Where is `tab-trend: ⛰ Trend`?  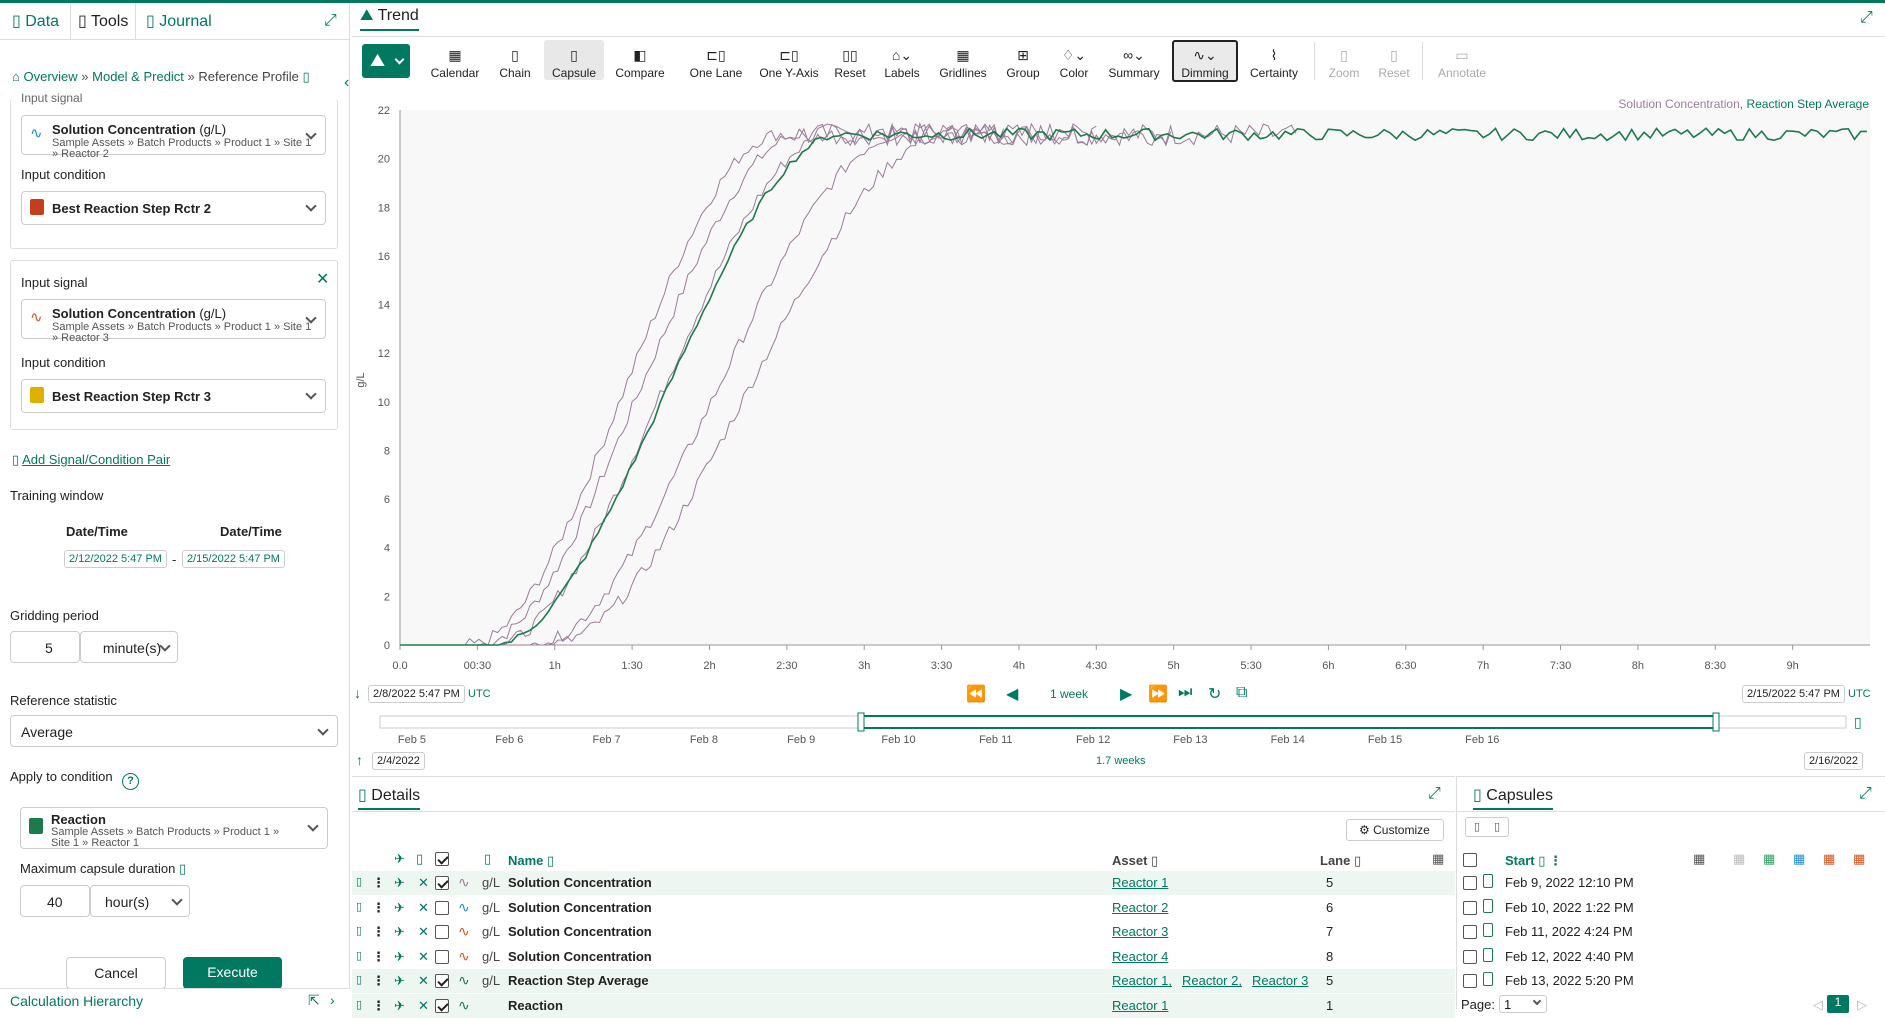
tab-trend: ⛰ Trend is located at coordinates (389, 19).